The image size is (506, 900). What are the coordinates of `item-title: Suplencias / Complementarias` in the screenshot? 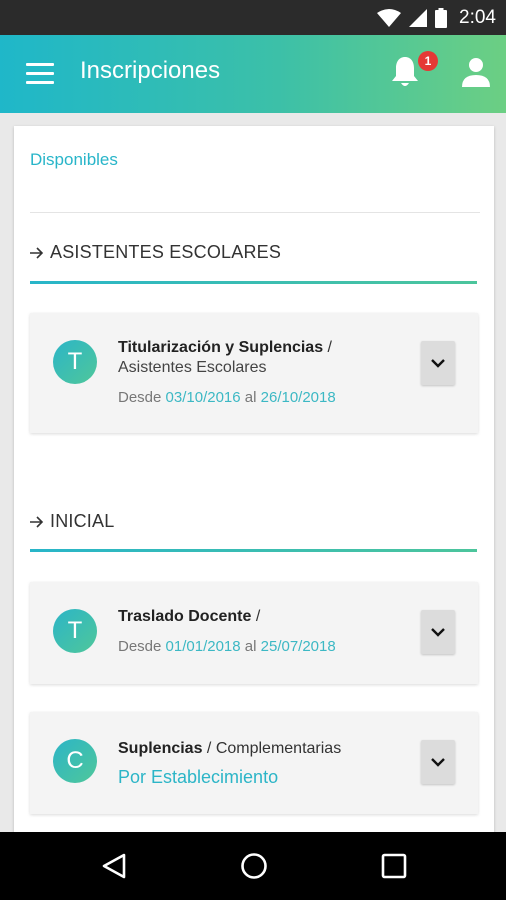 It's located at (230, 748).